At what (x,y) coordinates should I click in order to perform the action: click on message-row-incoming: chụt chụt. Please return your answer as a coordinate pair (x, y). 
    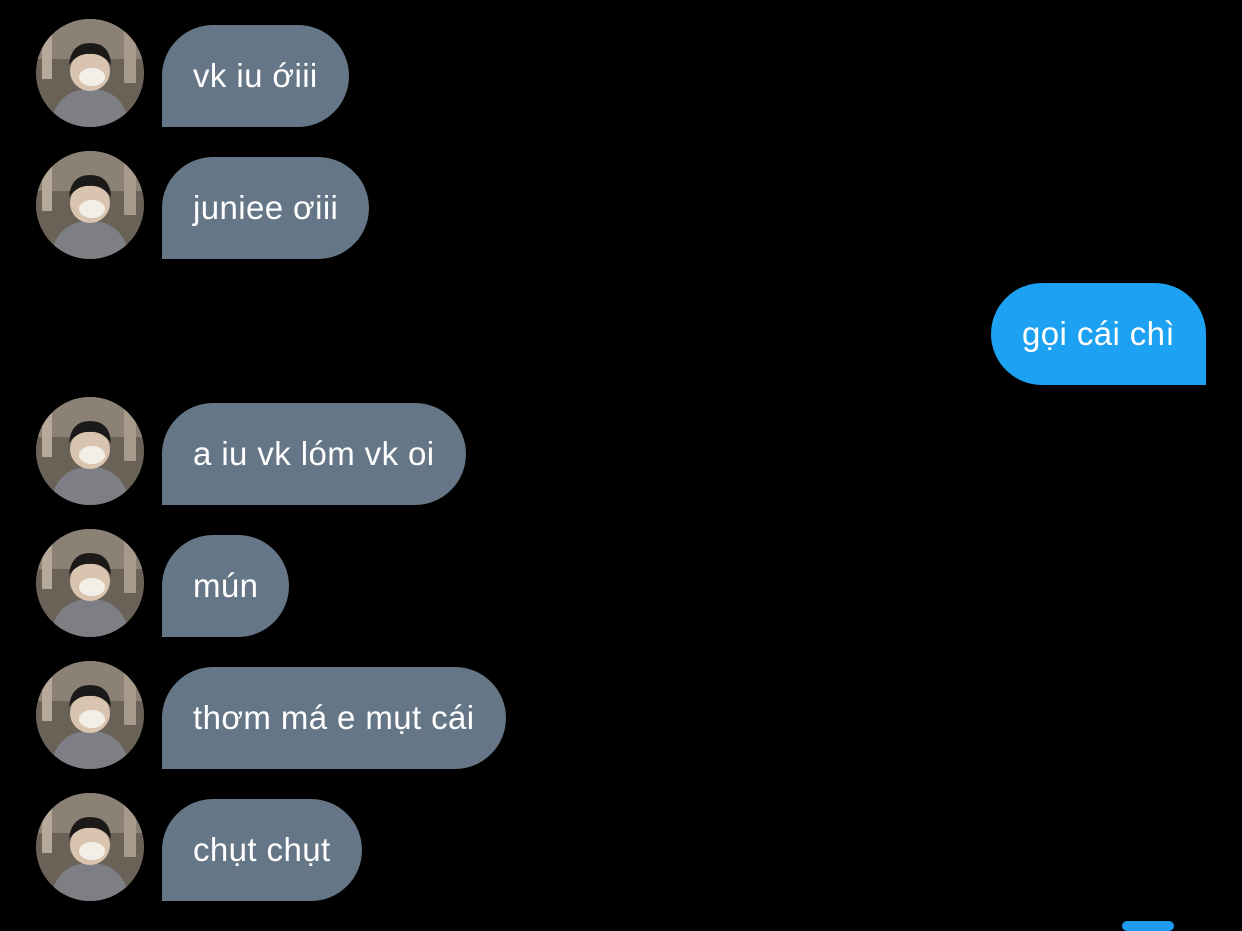
    Looking at the image, I should click on (621, 847).